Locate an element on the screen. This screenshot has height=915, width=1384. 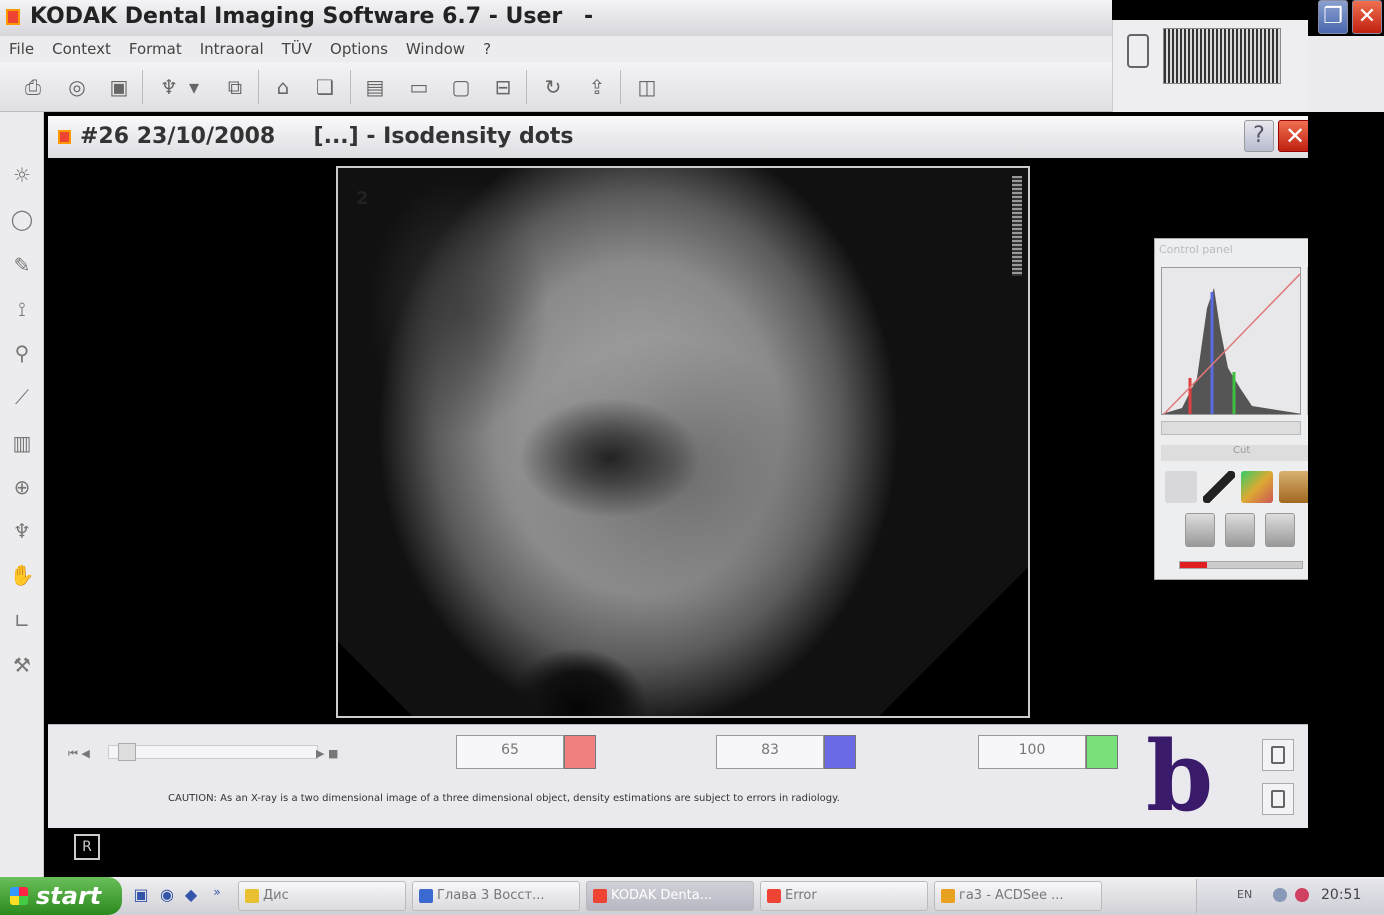
angle-icon: ∟ is located at coordinates (22, 621).